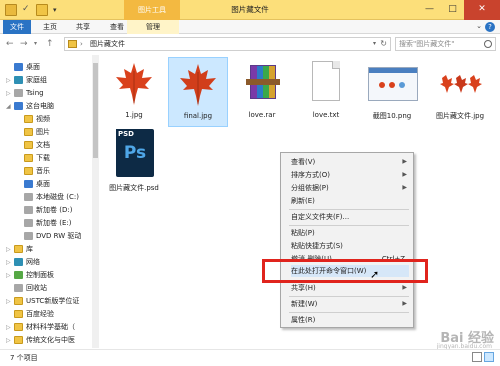 This screenshot has height=366, width=500. Describe the element at coordinates (350, 188) in the screenshot. I see `menu-item-group-by: 分组依据(P) ▶` at that location.